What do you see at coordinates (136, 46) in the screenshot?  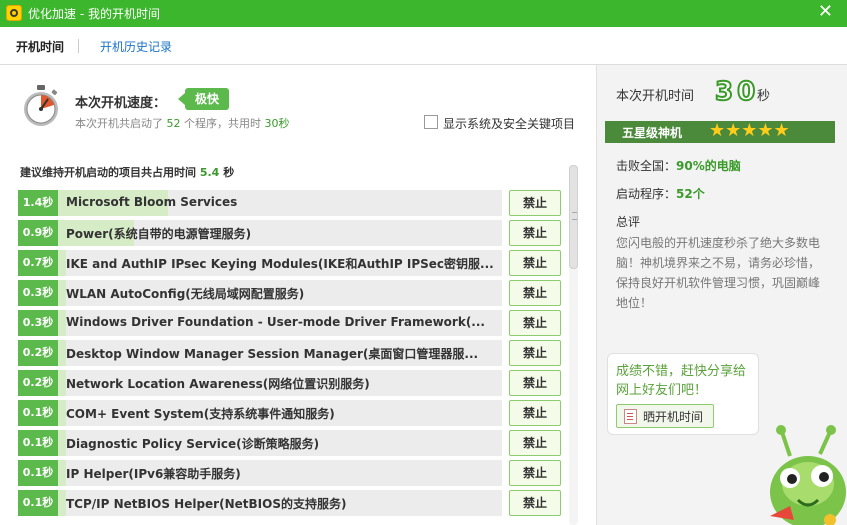 I see `tab-boot-history: 开机历史记录` at bounding box center [136, 46].